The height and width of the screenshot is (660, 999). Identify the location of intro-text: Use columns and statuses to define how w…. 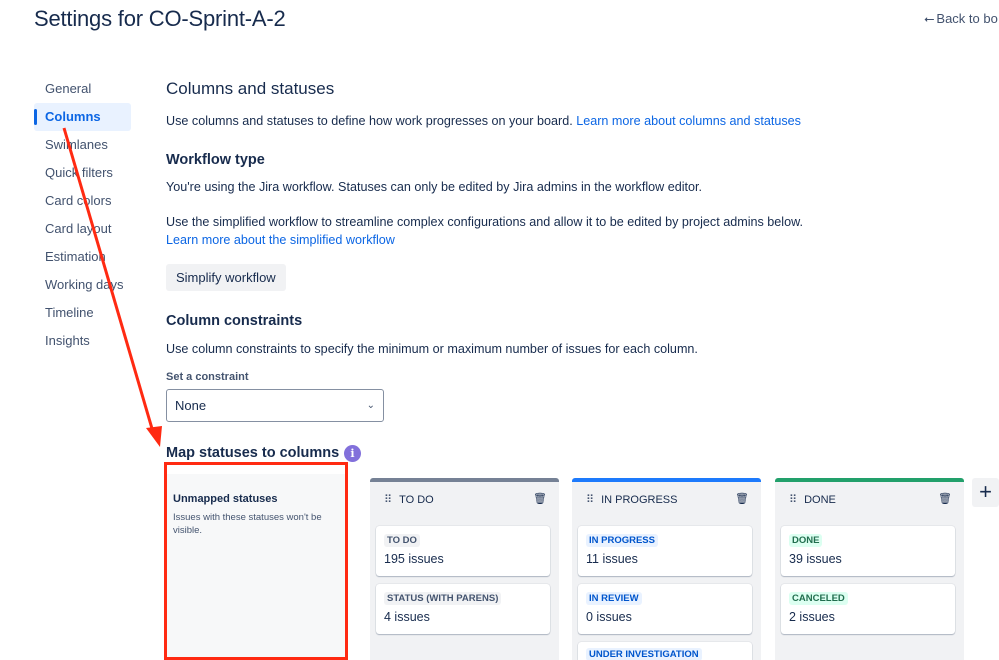
(483, 121).